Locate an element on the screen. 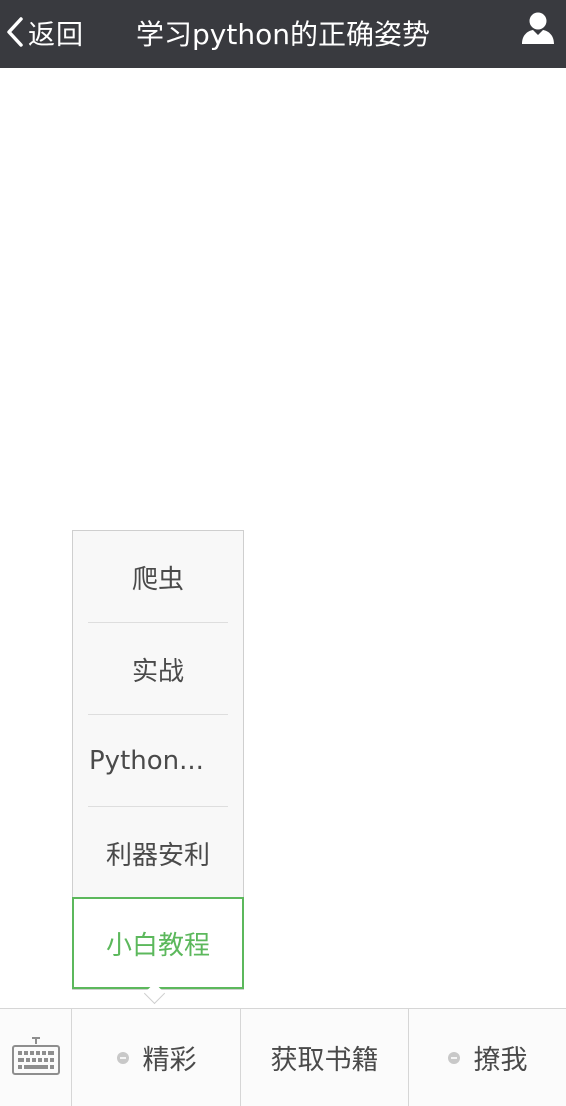 This screenshot has height=1106, width=566. keyboard-icon is located at coordinates (36, 1058).